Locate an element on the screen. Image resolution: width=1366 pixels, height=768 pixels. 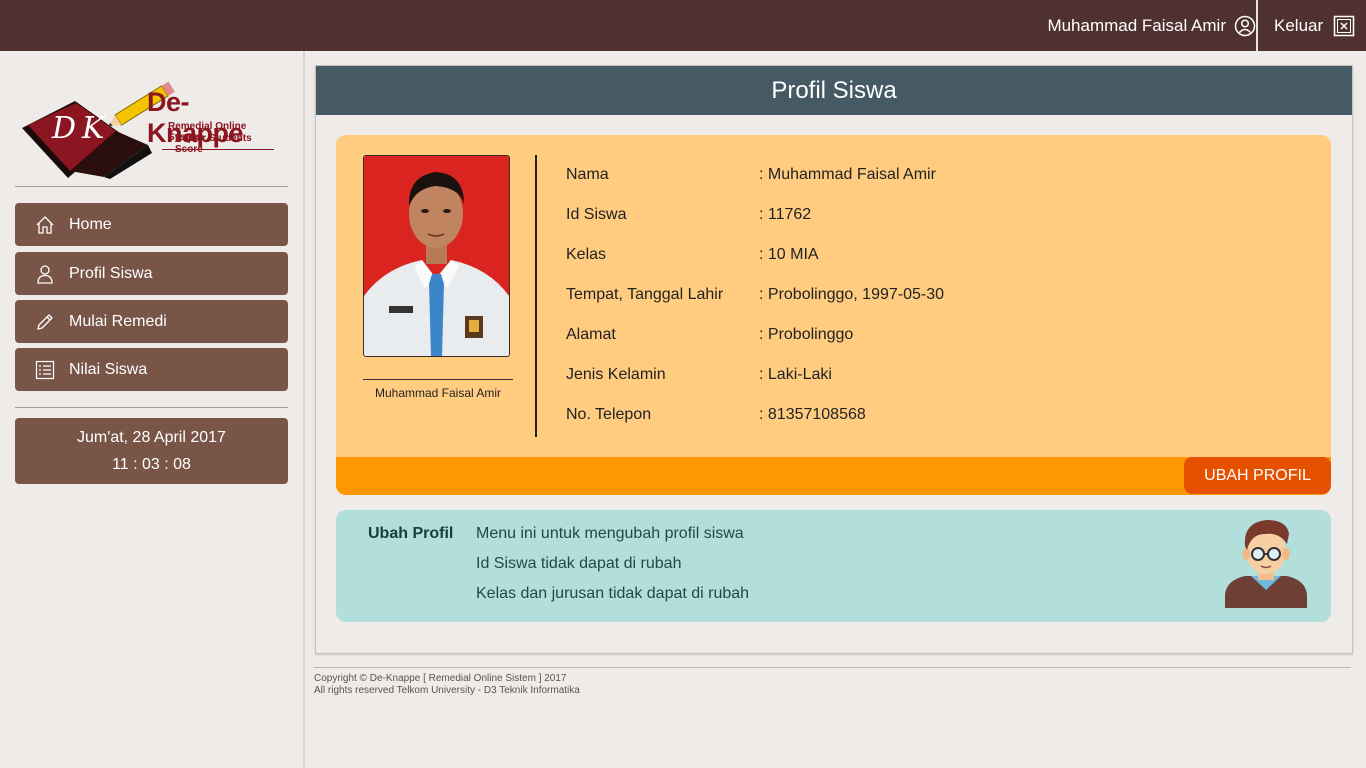
logout-label: Keluar is located at coordinates (1299, 25).